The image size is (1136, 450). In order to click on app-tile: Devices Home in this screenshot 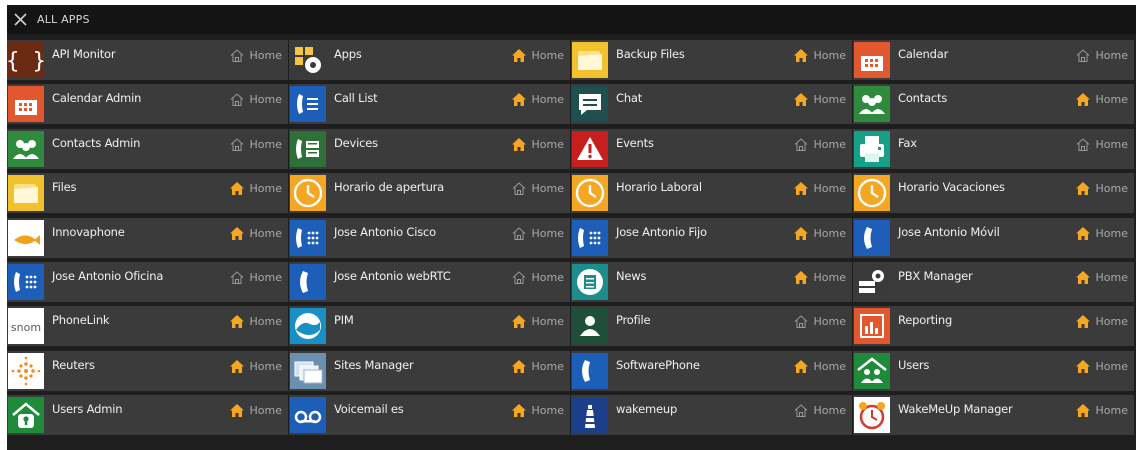, I will do `click(429, 149)`.